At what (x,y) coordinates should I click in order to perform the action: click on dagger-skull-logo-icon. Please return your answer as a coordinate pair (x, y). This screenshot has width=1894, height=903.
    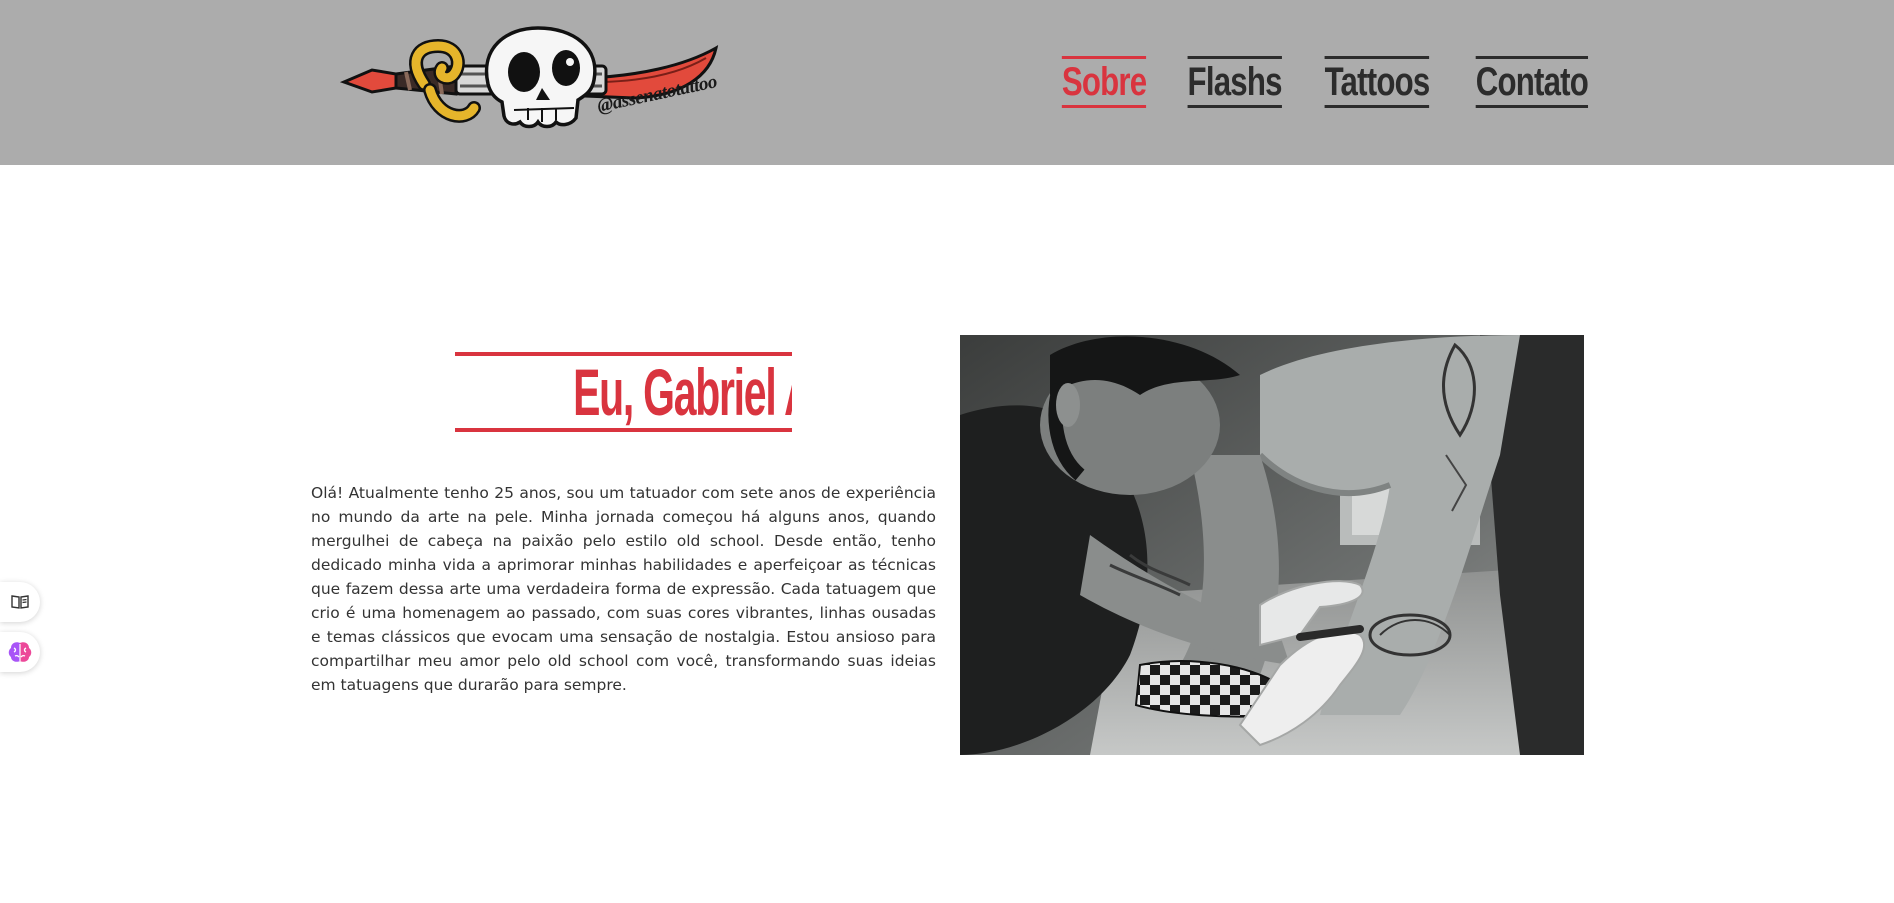
    Looking at the image, I should click on (529, 77).